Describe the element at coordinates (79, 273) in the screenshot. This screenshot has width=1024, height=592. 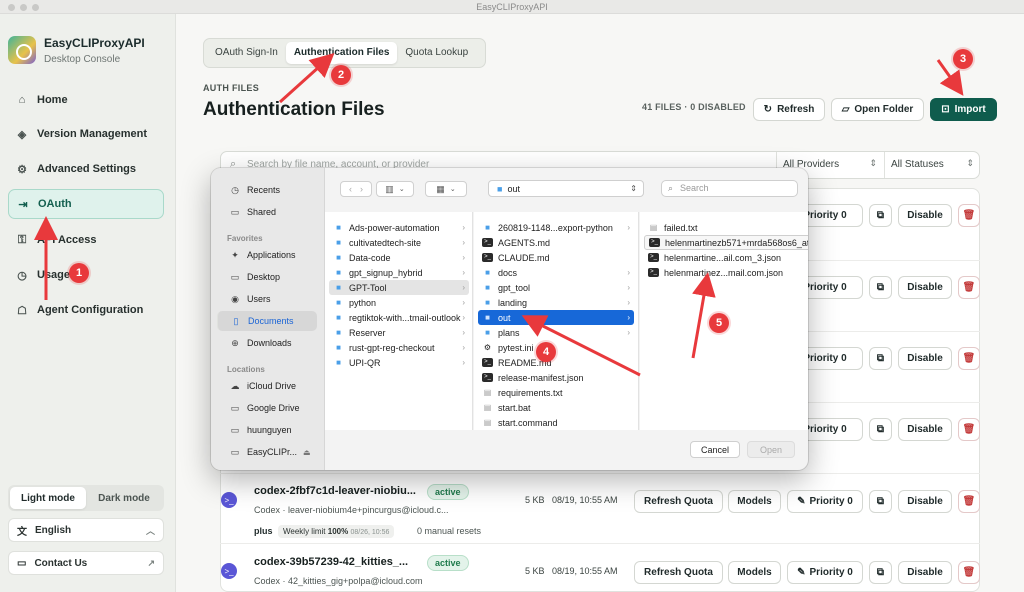
I see `annotation-1: 1` at that location.